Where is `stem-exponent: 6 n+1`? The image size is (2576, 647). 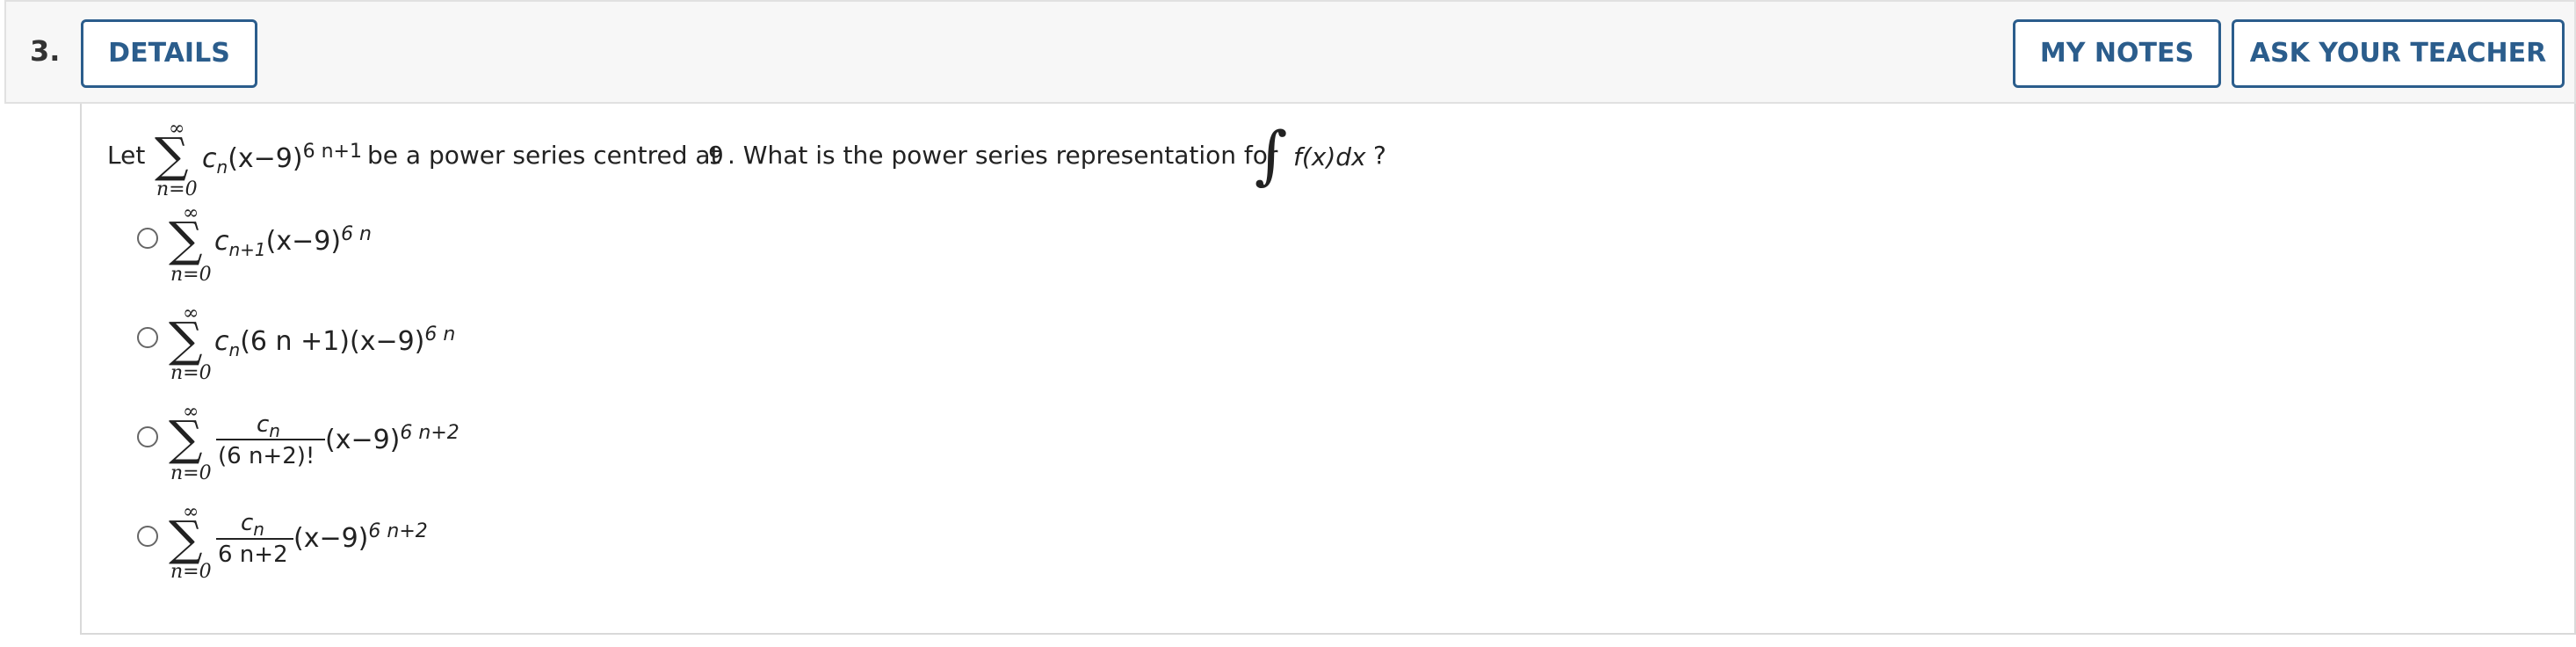 stem-exponent: 6 n+1 is located at coordinates (332, 152).